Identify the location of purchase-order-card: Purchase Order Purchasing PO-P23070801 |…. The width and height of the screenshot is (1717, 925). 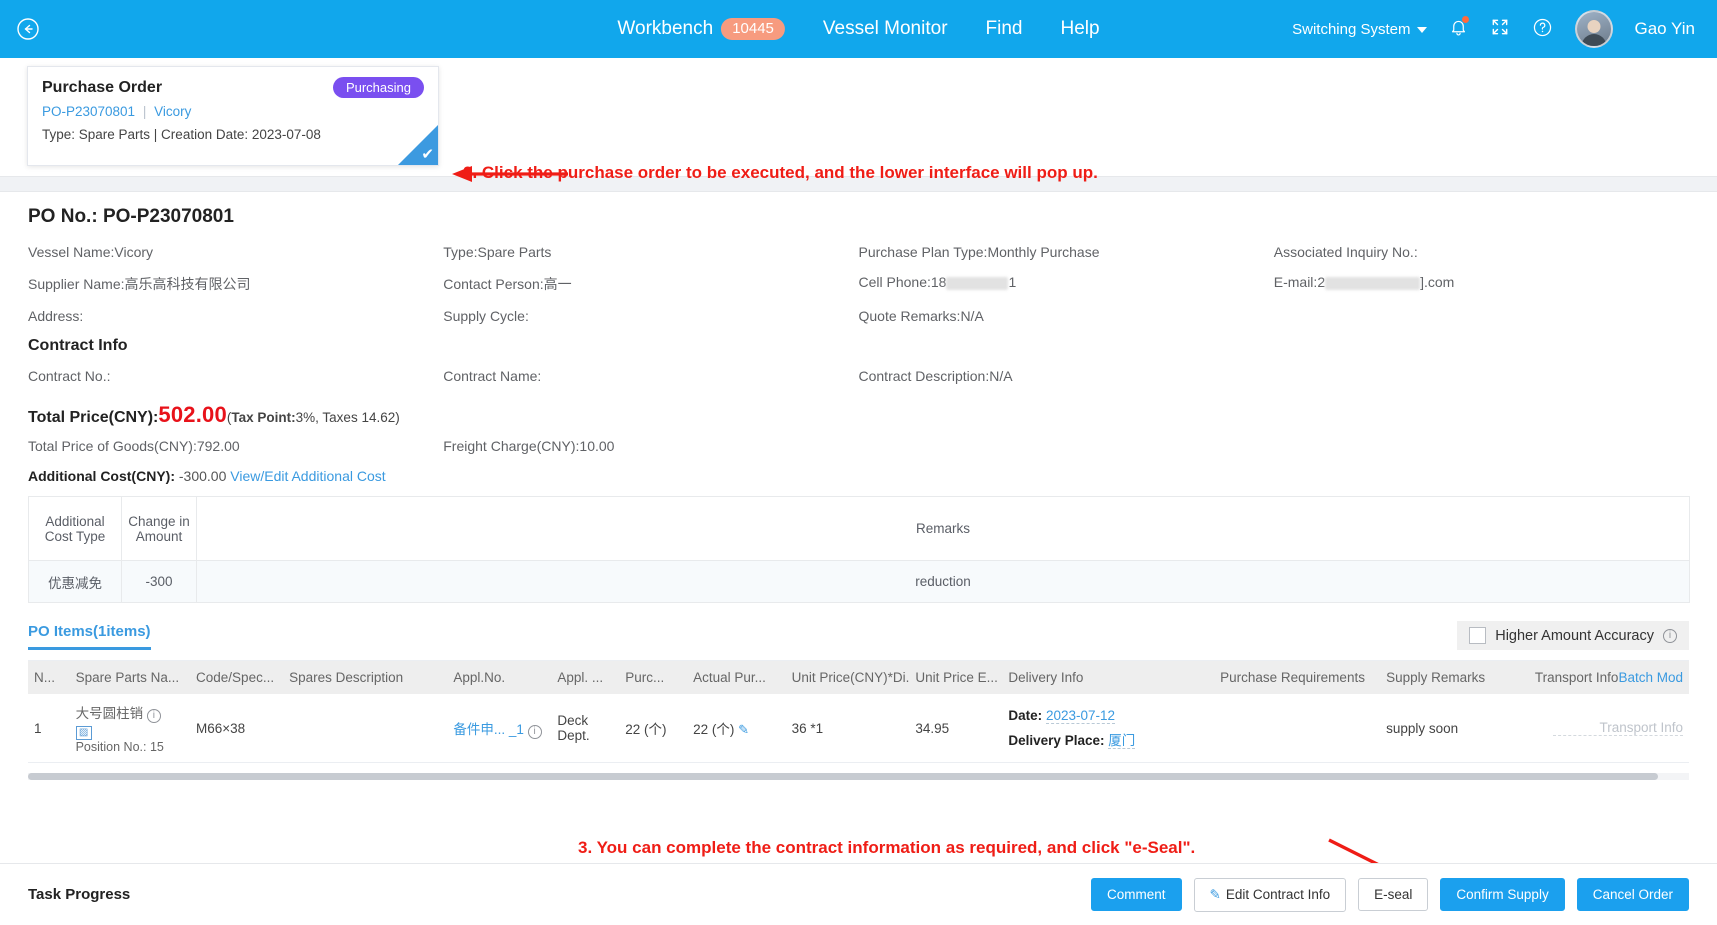
(233, 116).